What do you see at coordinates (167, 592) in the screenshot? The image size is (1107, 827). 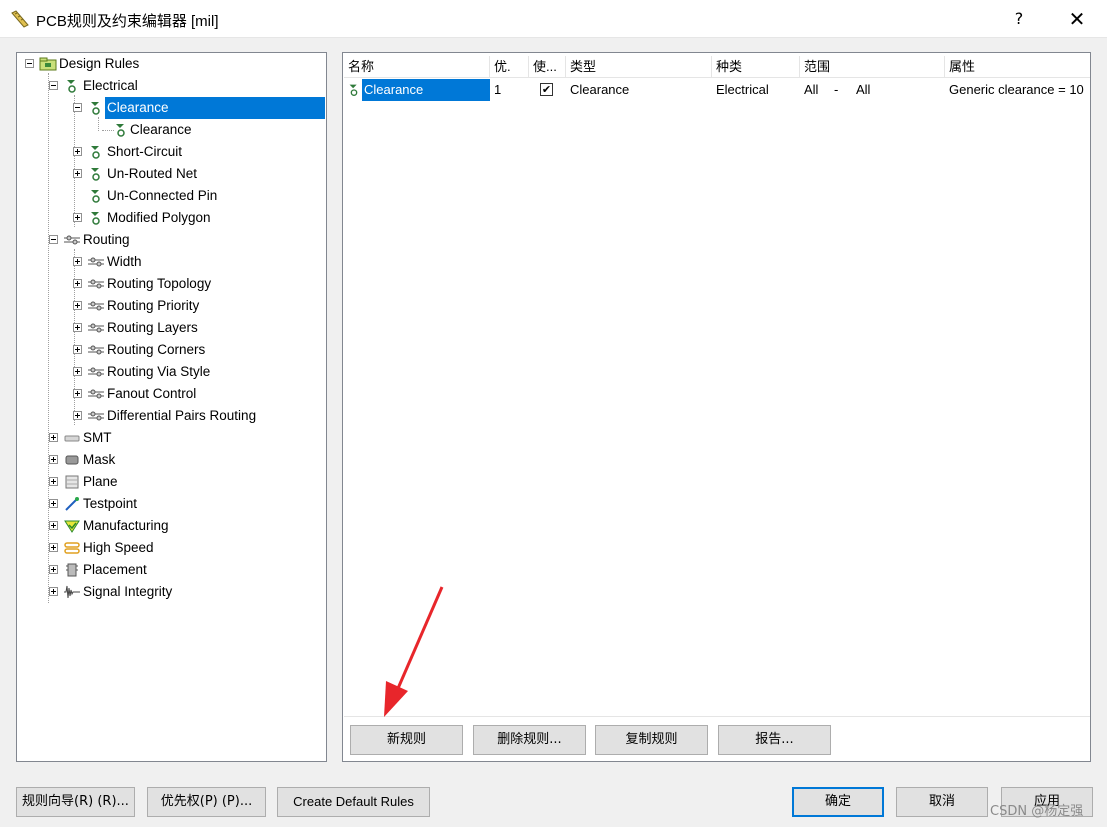 I see `tree-item-signal-integrity: Signal Integrity` at bounding box center [167, 592].